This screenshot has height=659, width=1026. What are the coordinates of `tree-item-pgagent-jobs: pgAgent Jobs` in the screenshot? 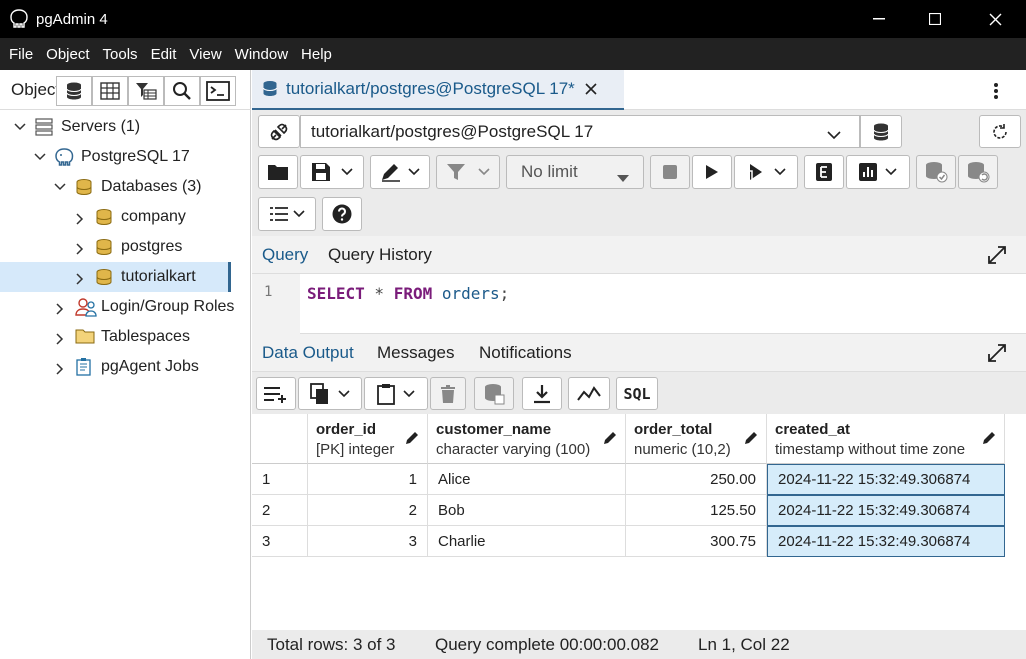 It's located at (125, 367).